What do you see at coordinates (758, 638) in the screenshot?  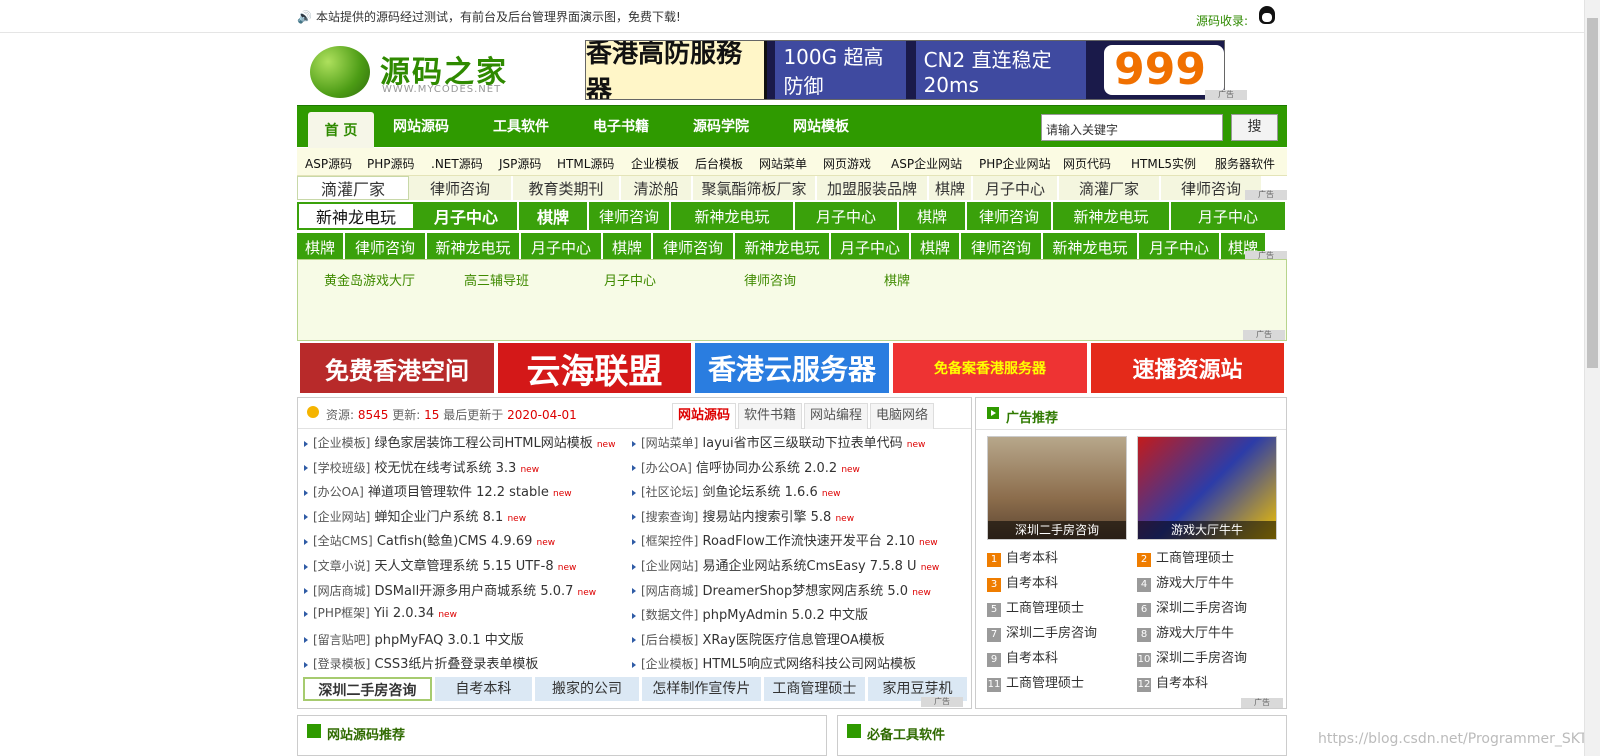 I see `list-item: [后台模板] XRay医院医疗信息管理OA模板` at bounding box center [758, 638].